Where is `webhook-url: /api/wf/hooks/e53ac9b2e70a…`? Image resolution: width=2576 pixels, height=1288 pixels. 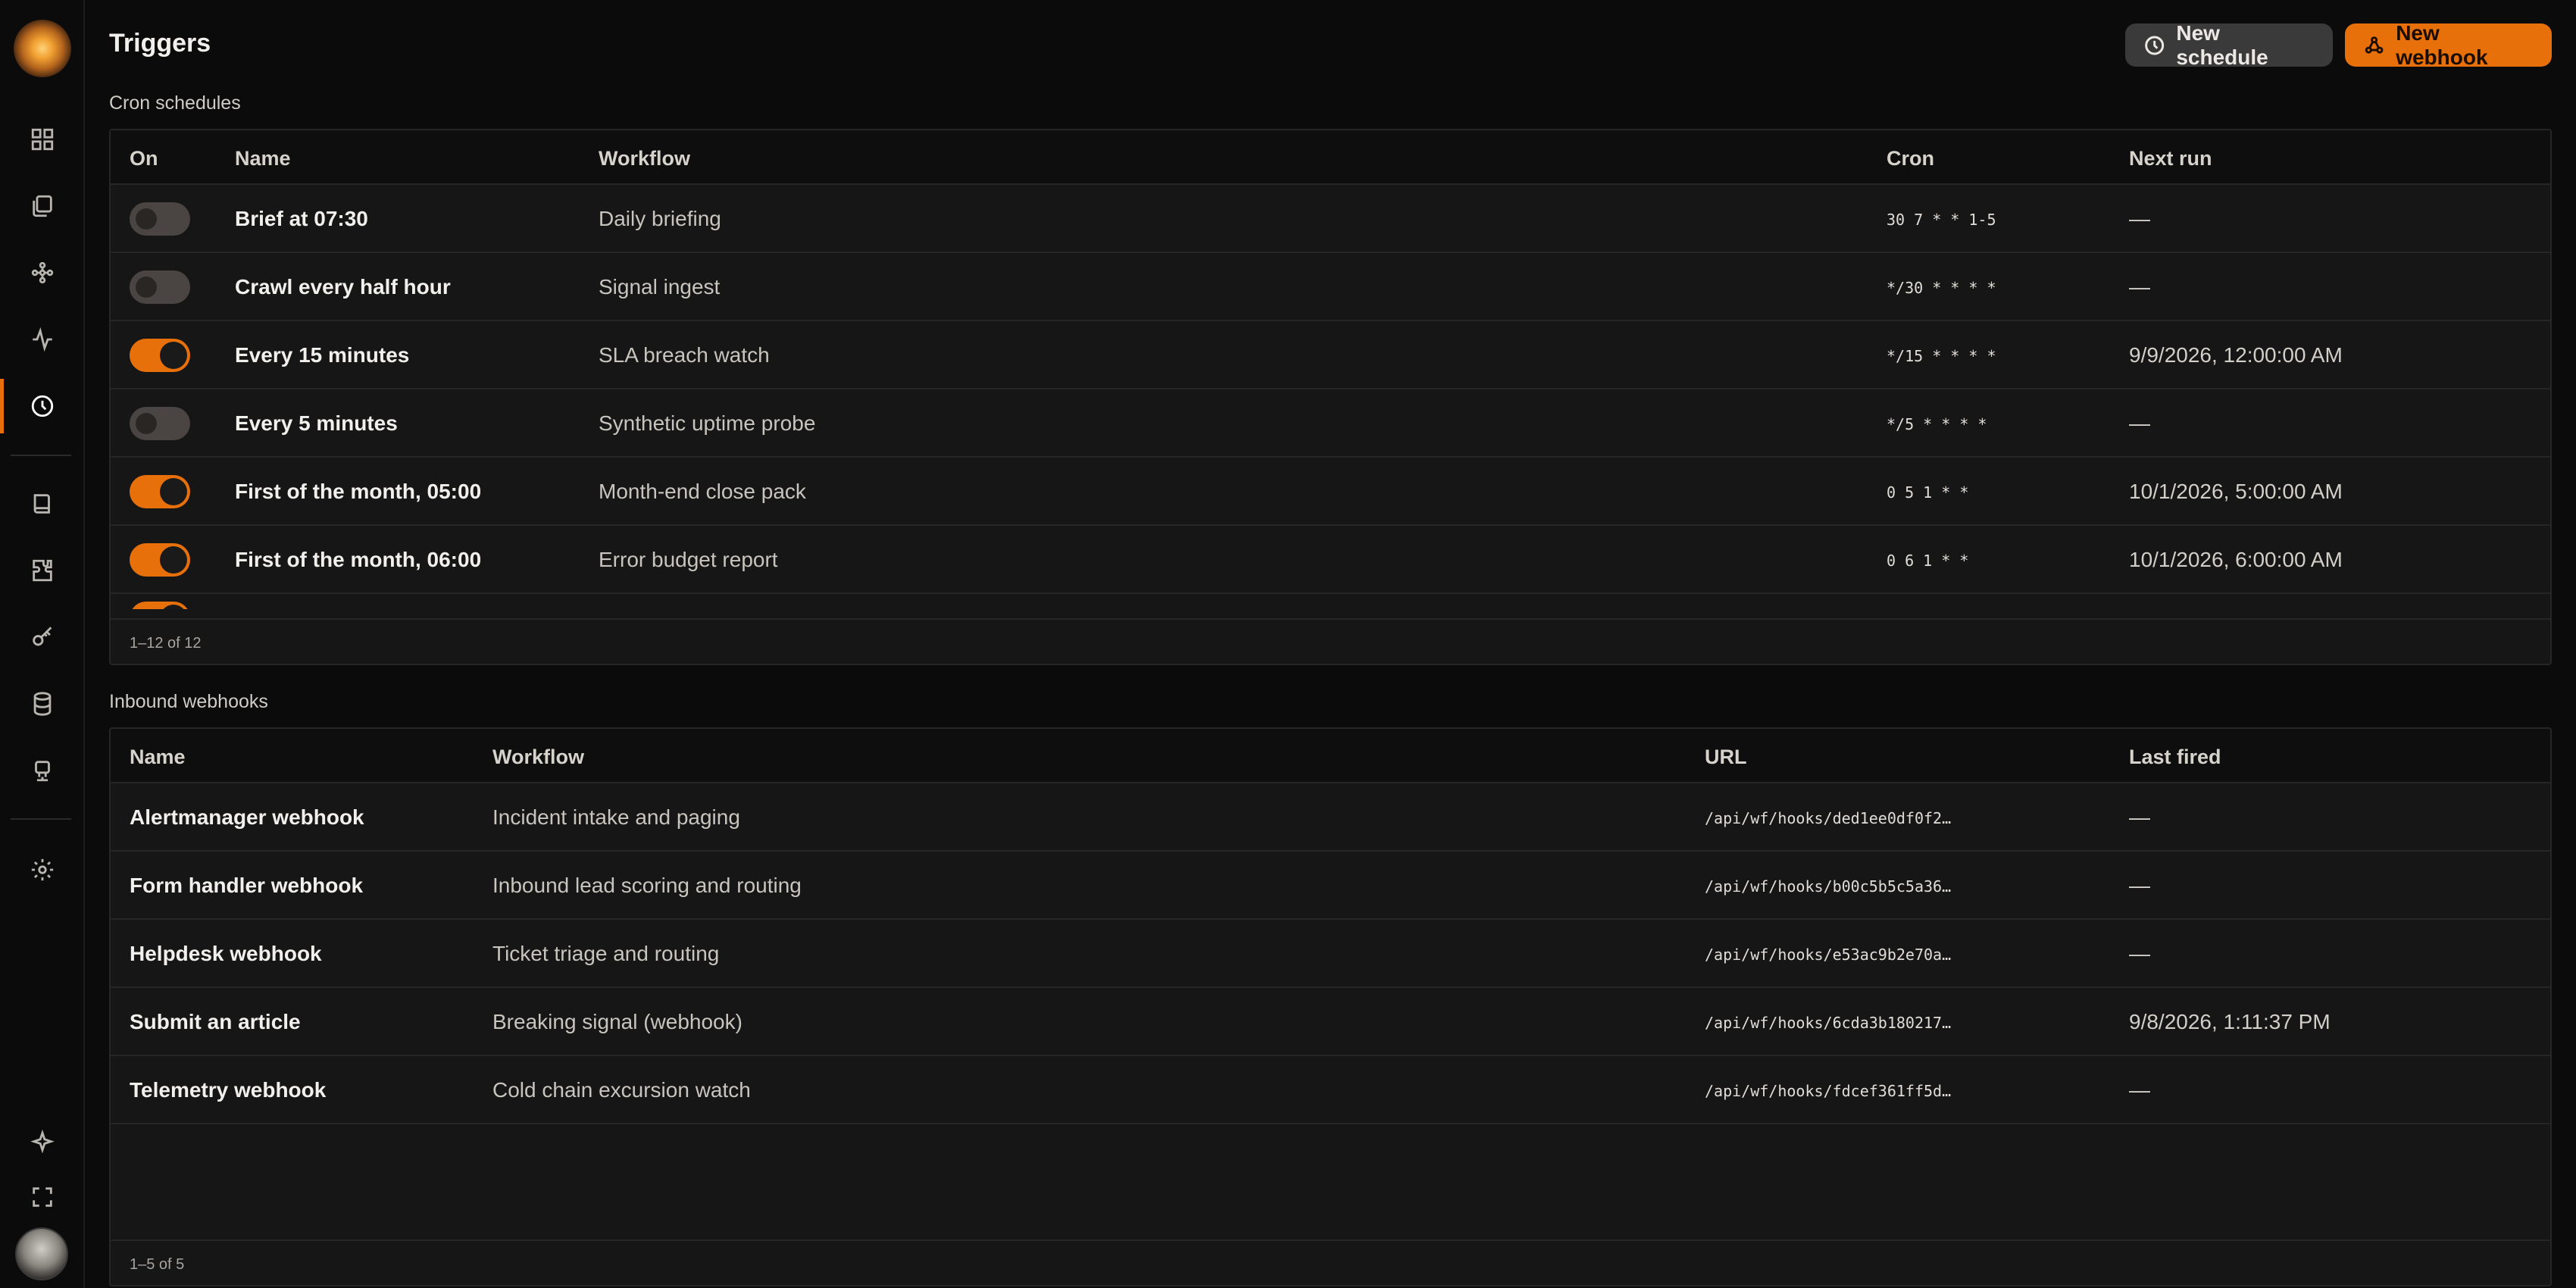
webhook-url: /api/wf/hooks/e53ac9b2e70a… is located at coordinates (1829, 955).